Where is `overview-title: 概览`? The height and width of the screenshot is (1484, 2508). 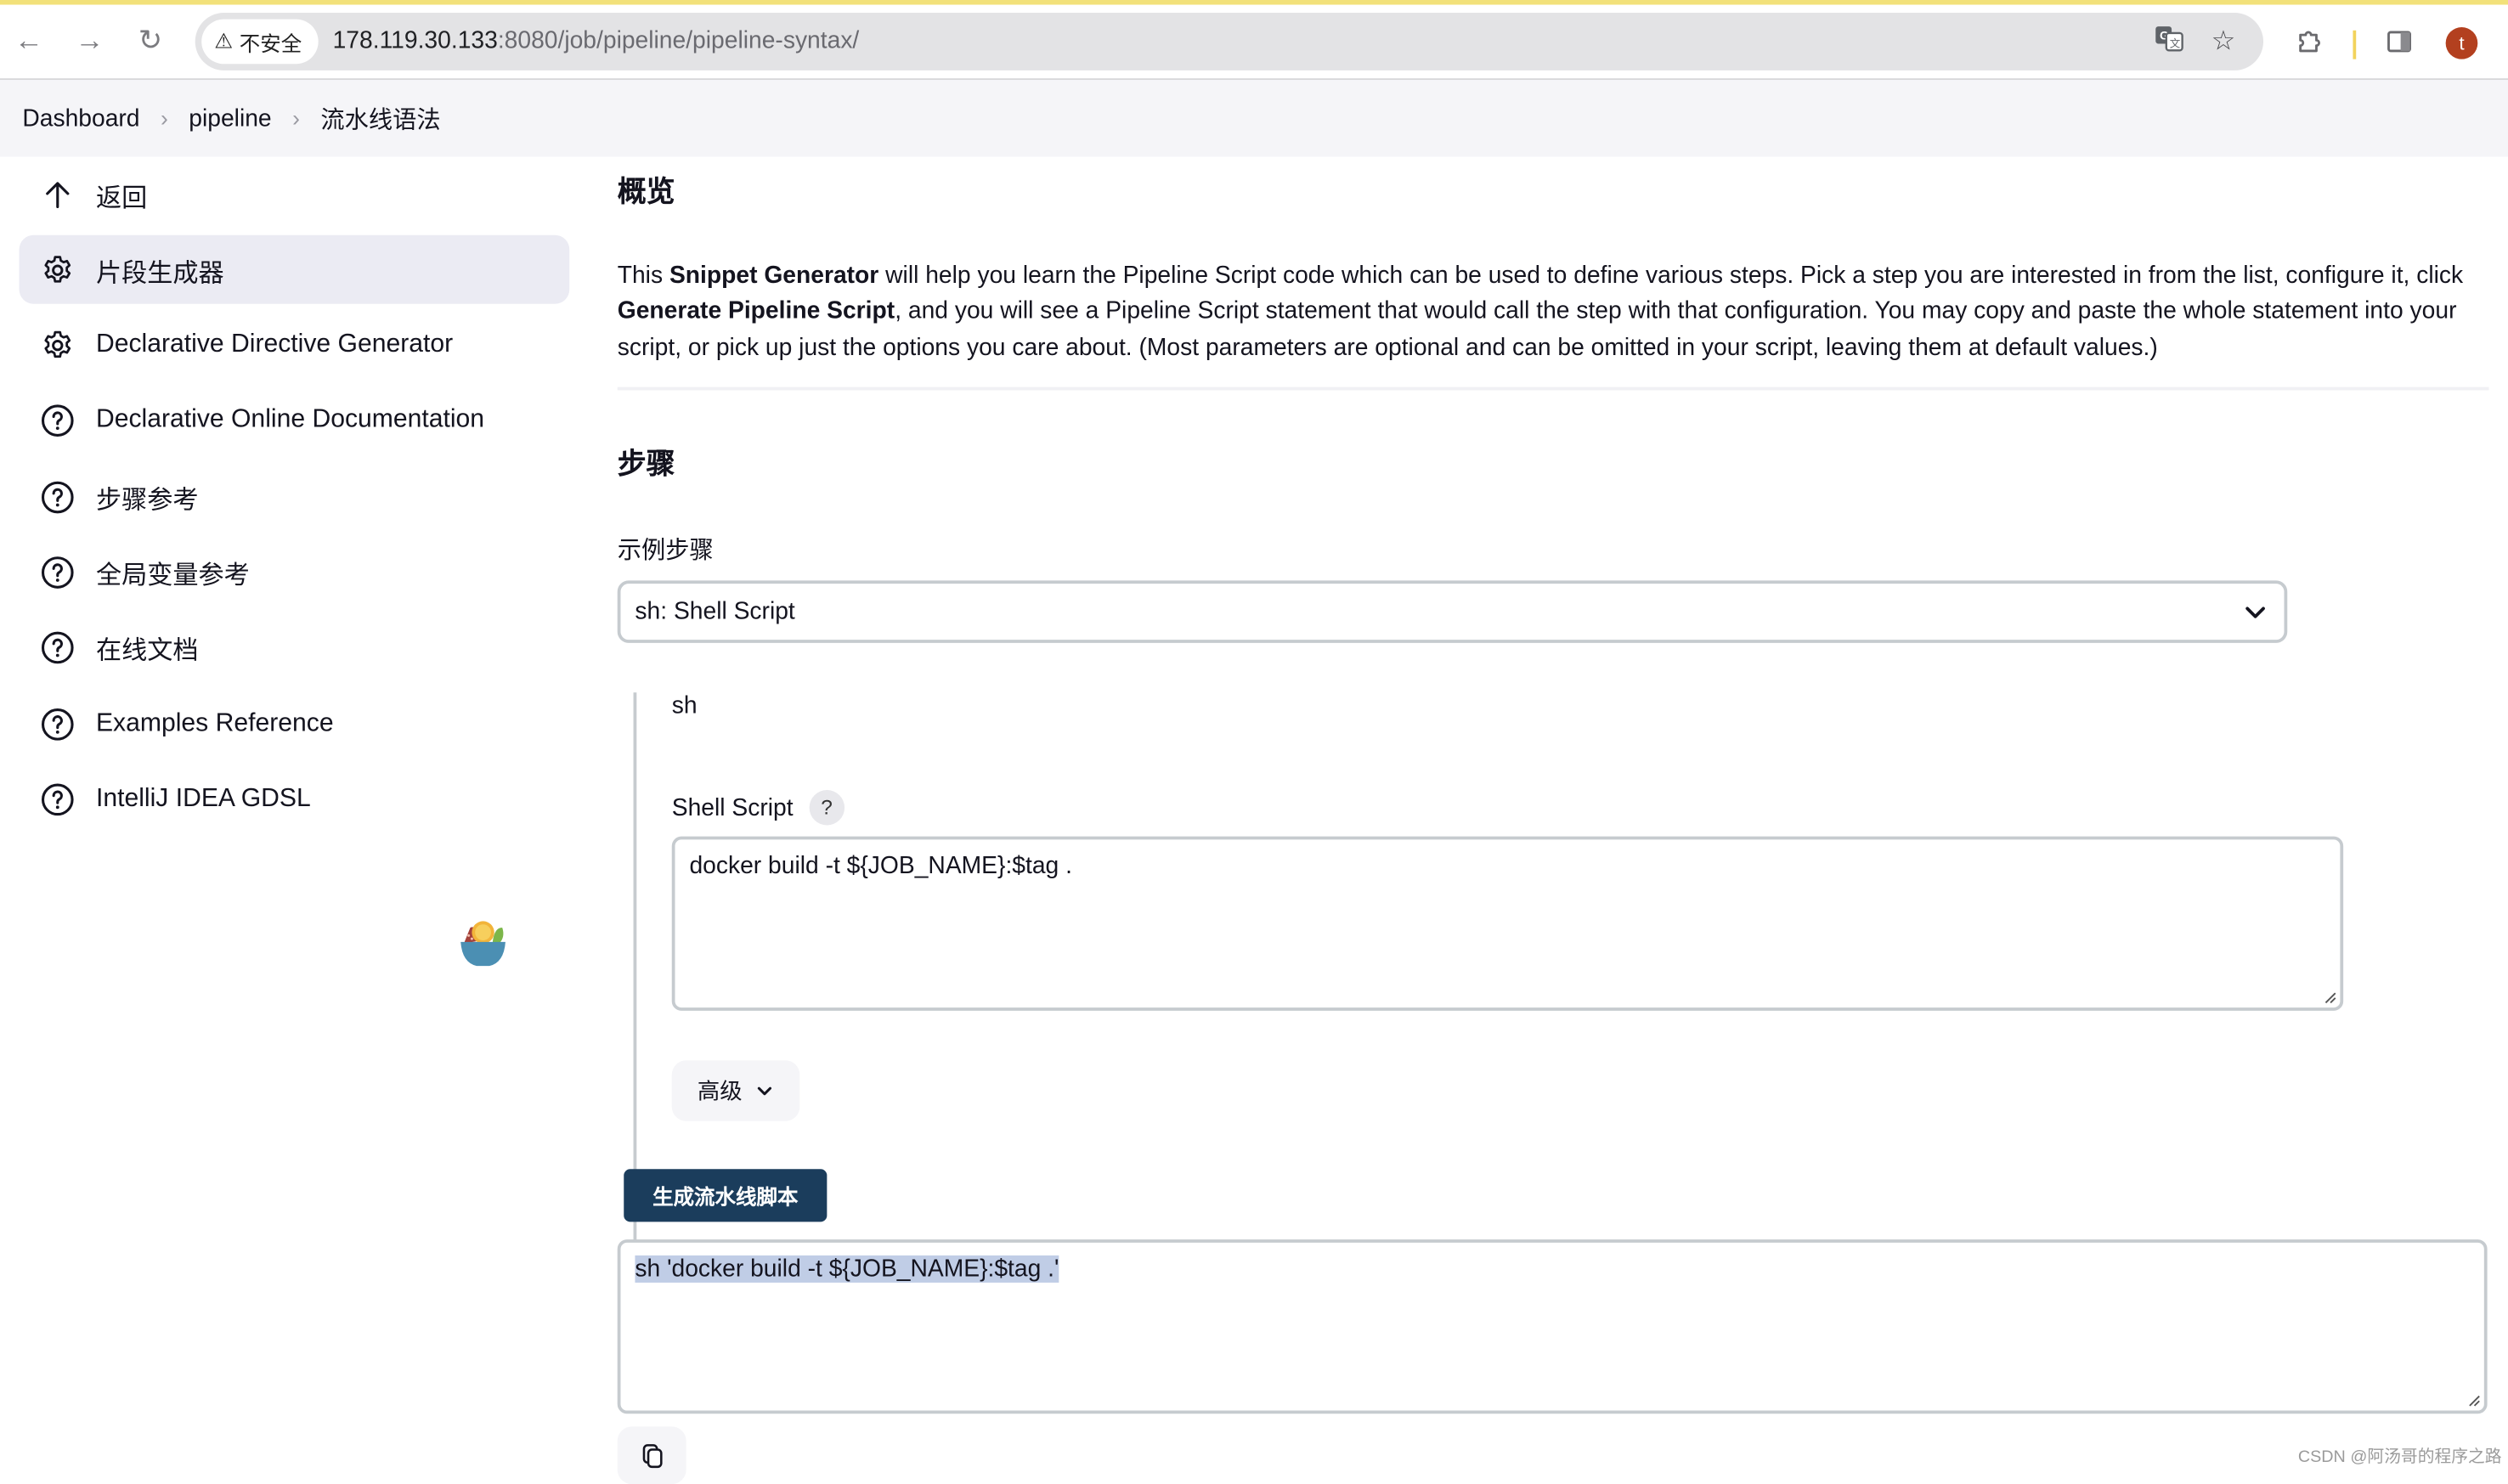 overview-title: 概览 is located at coordinates (646, 192).